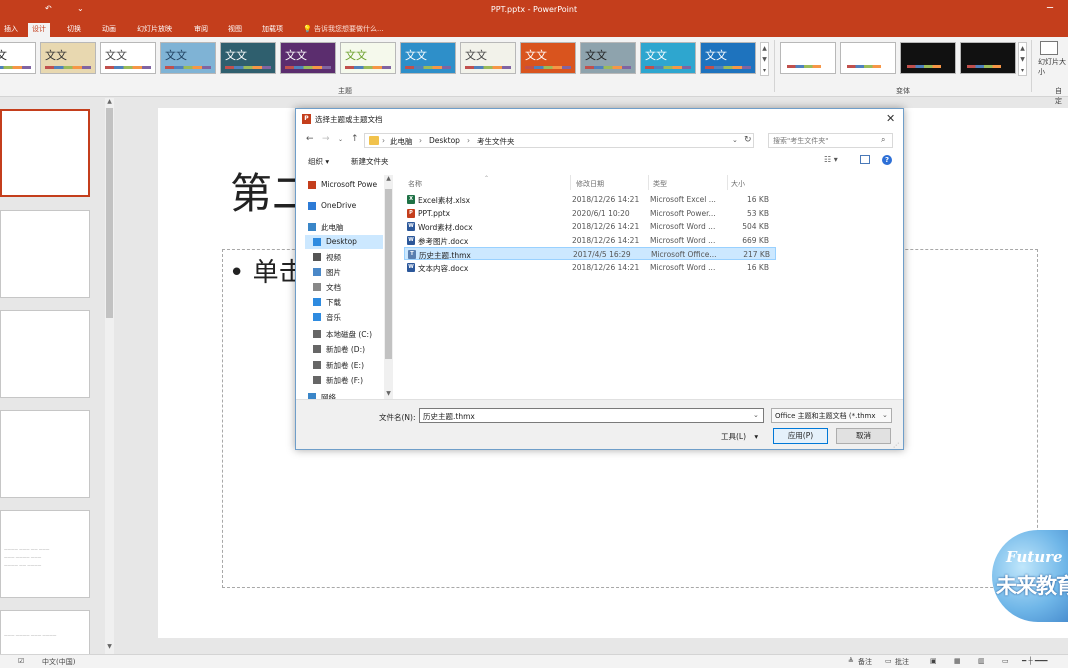  What do you see at coordinates (496, 141) in the screenshot?
I see `breadcrumb-folder: 考生文件夹` at bounding box center [496, 141].